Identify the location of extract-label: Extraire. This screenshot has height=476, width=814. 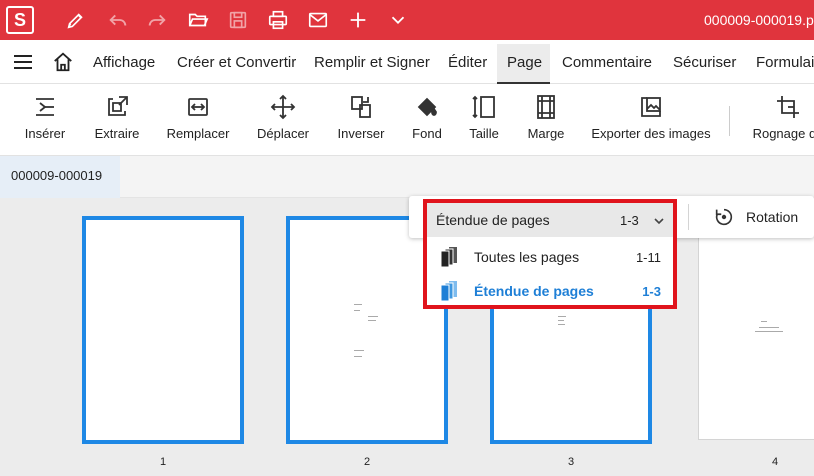
(117, 133).